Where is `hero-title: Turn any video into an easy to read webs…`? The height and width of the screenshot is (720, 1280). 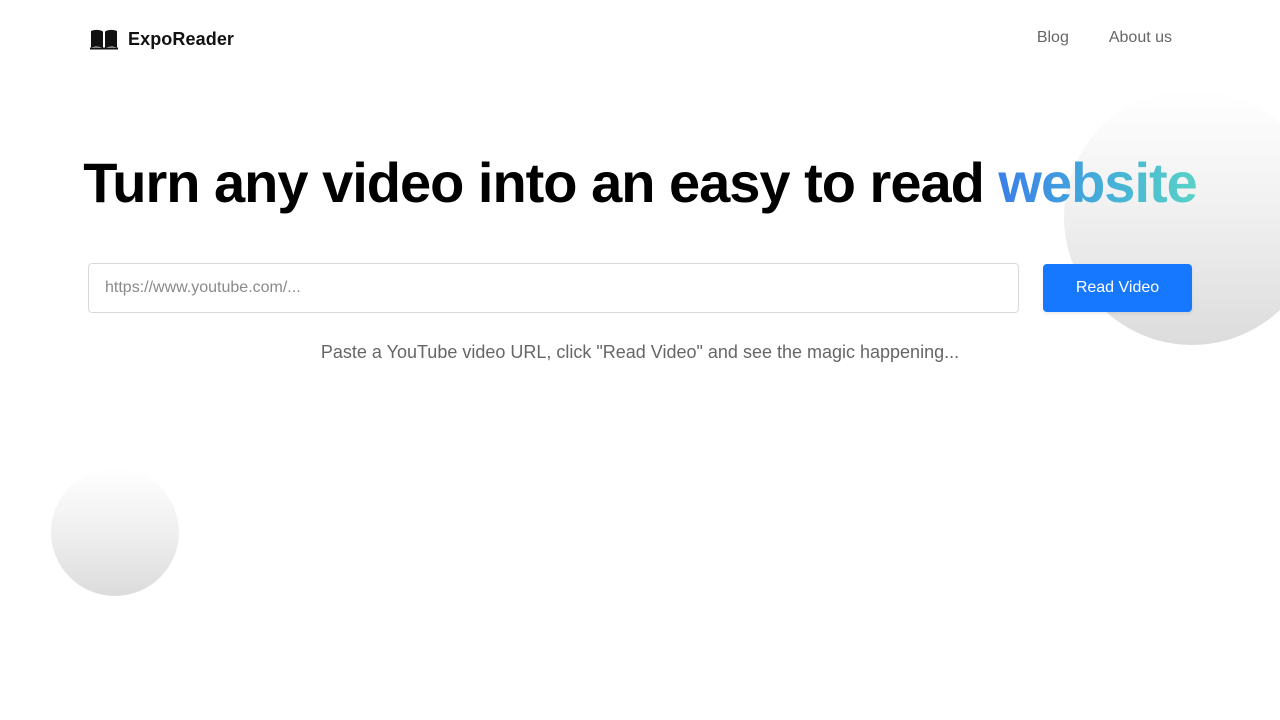 hero-title: Turn any video into an easy to read webs… is located at coordinates (640, 183).